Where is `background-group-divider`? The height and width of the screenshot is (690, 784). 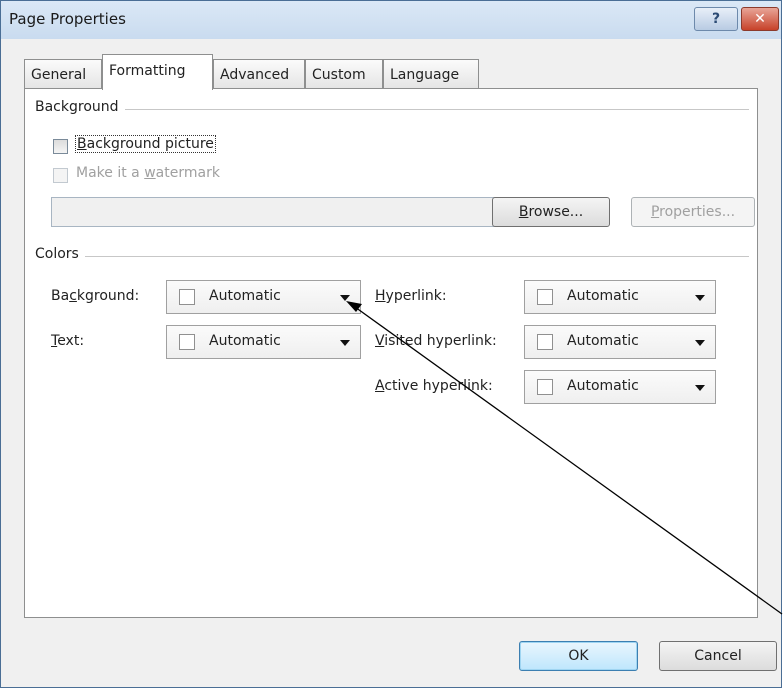
background-group-divider is located at coordinates (392, 109).